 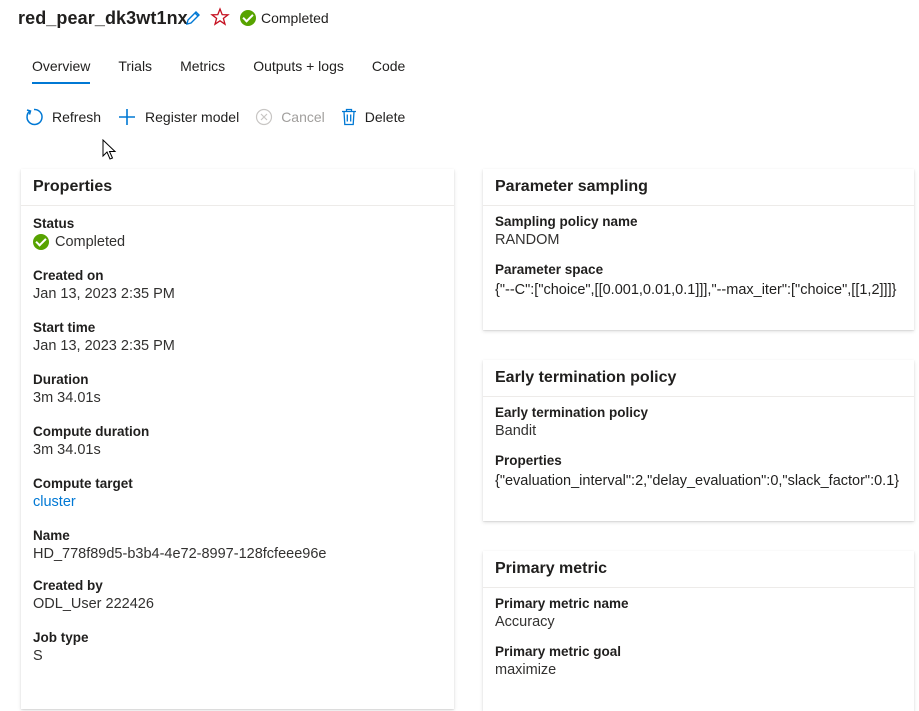 What do you see at coordinates (237, 187) in the screenshot?
I see `properties-header: Properties` at bounding box center [237, 187].